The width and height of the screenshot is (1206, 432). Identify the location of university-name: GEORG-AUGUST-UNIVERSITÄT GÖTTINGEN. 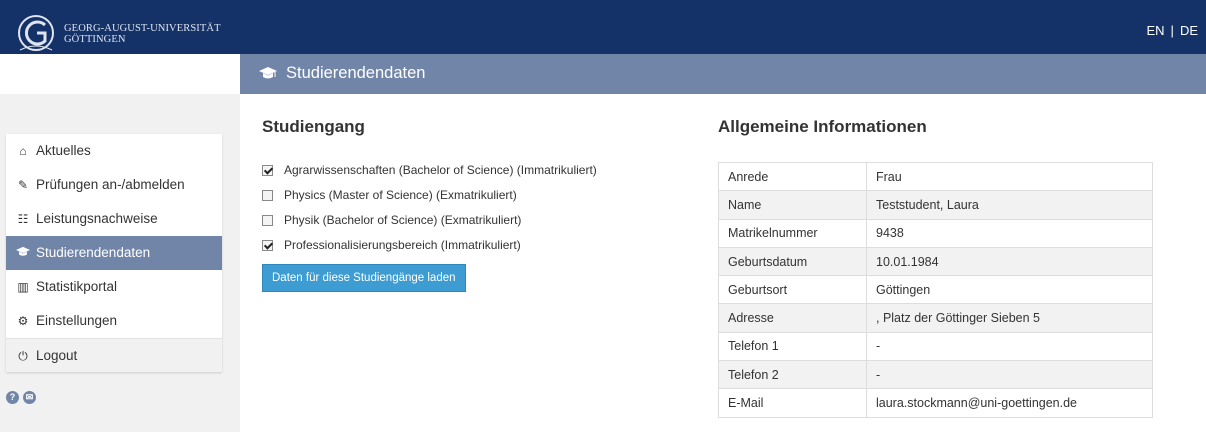
(142, 34).